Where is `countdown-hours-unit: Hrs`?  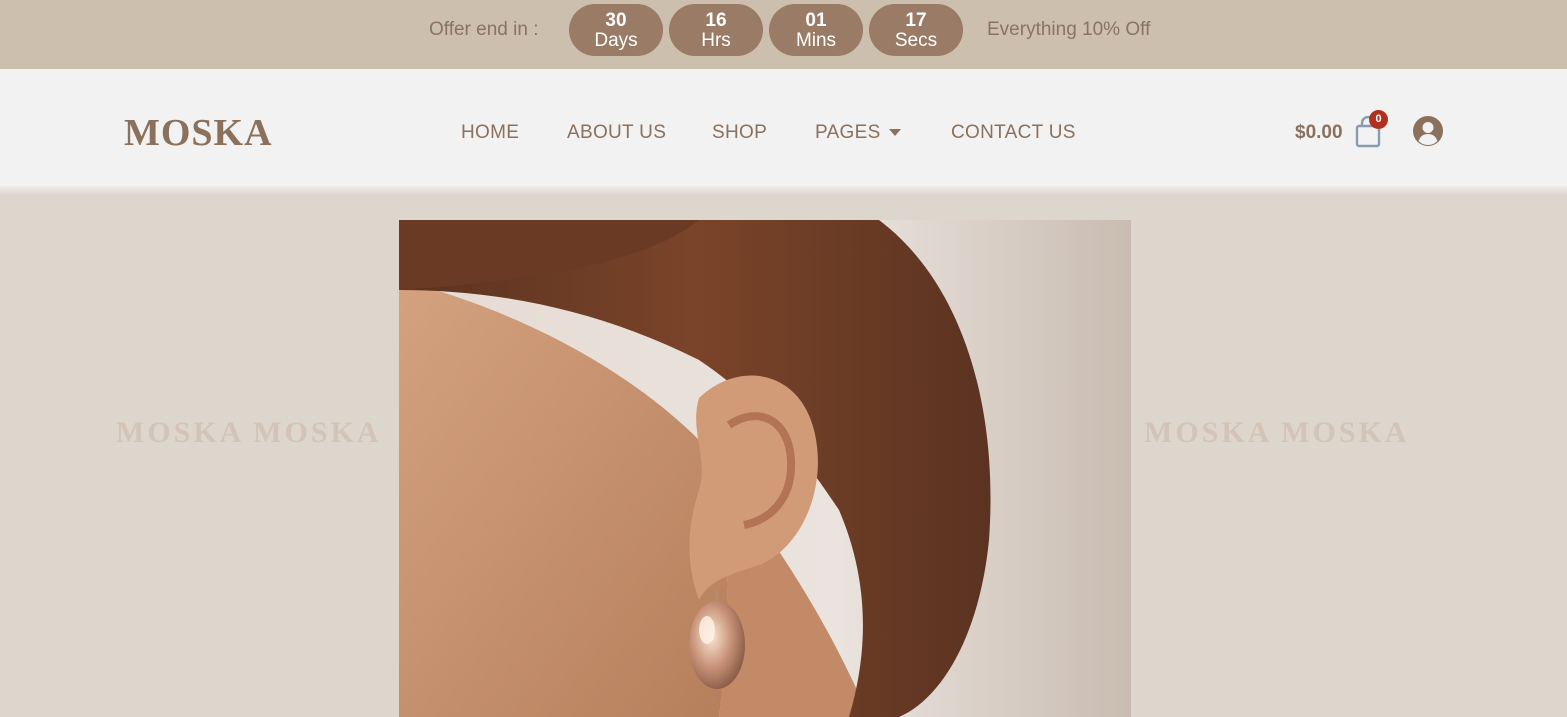 countdown-hours-unit: Hrs is located at coordinates (716, 40).